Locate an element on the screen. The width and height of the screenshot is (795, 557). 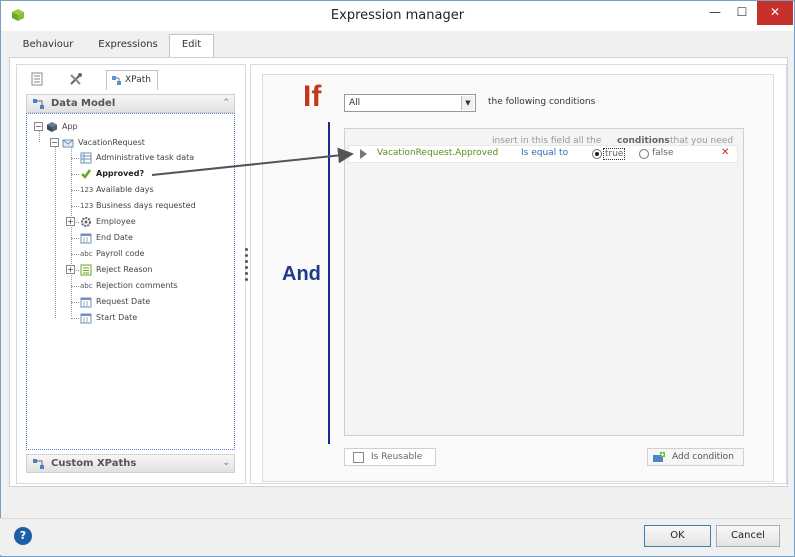
tree-item-administrative-task-data: Administrative task data is located at coordinates (137, 158).